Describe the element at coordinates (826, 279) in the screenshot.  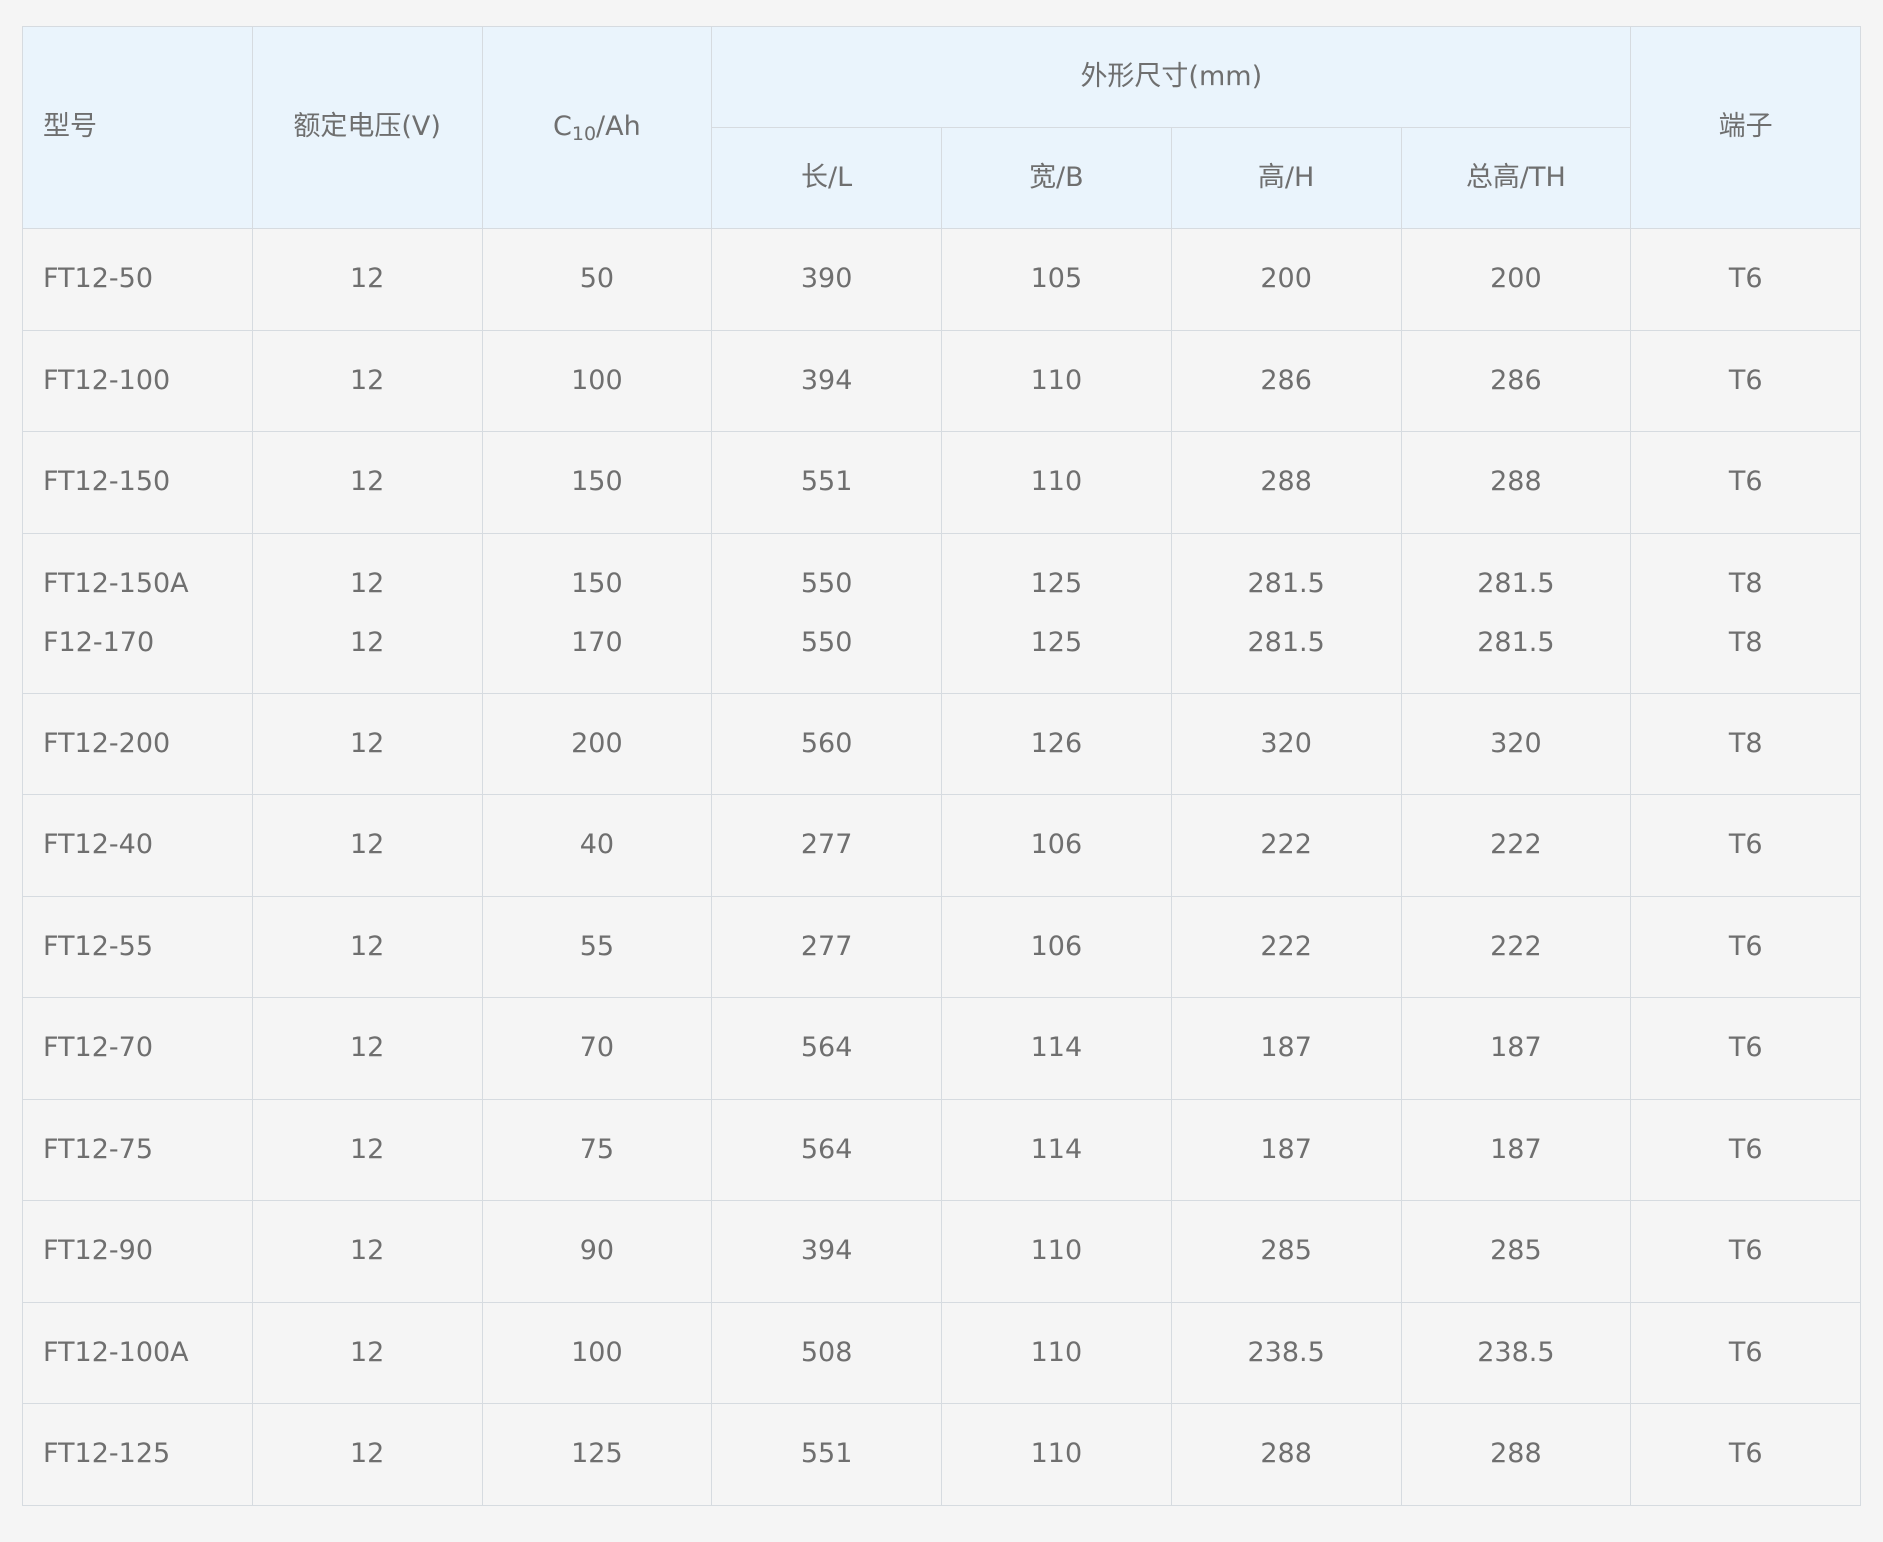
I see `cell-length: 390` at that location.